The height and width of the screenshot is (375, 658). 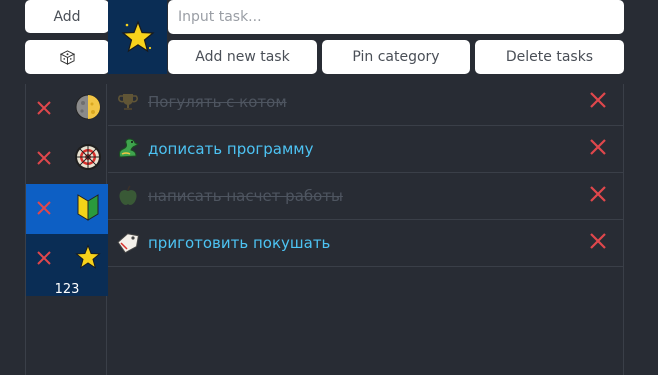 What do you see at coordinates (67, 265) in the screenshot?
I see `category-item-star: 123` at bounding box center [67, 265].